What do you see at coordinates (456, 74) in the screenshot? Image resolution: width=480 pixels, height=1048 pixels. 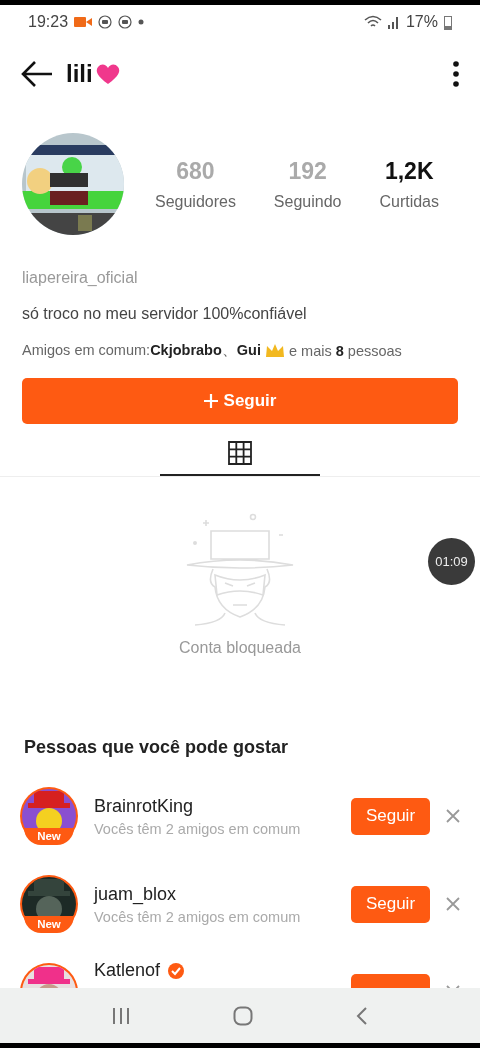 I see `more-options-icon` at bounding box center [456, 74].